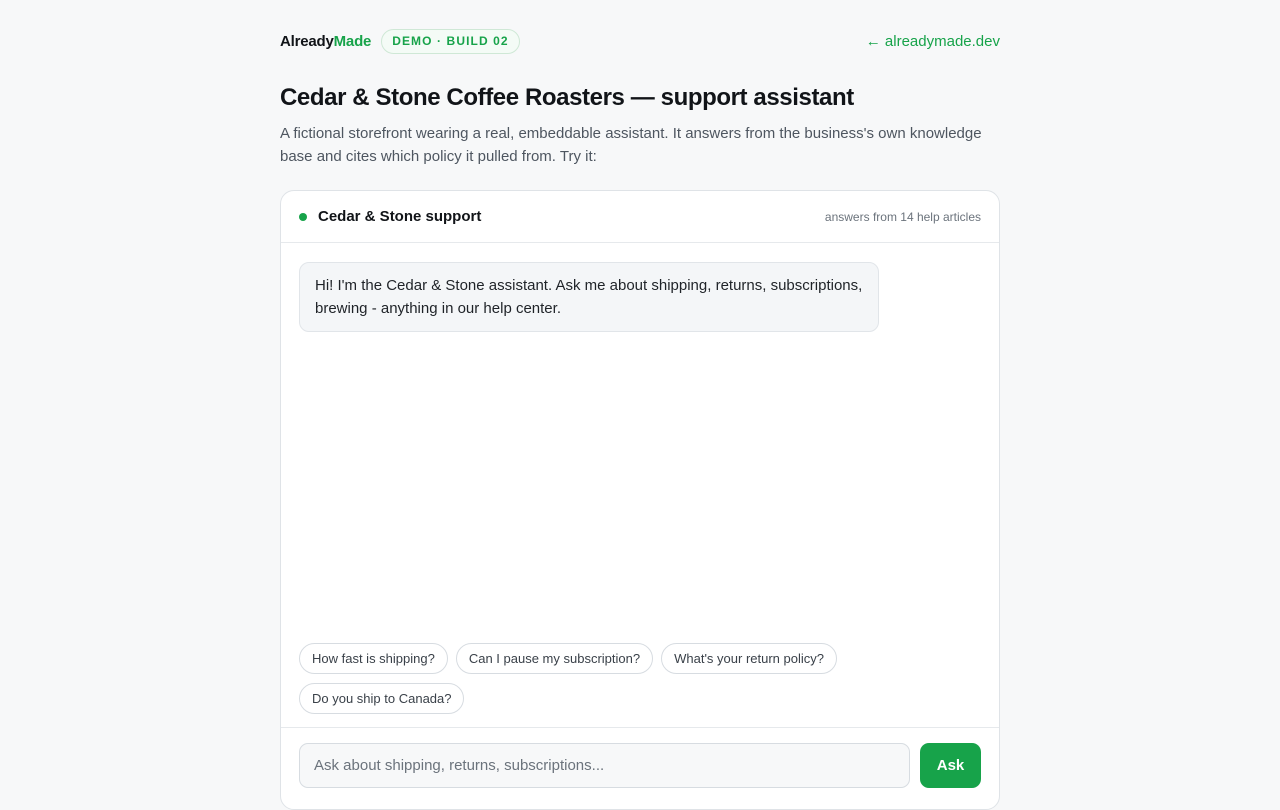  Describe the element at coordinates (373, 658) in the screenshot. I see `suggestion-chip-shipping-speed: How fast is shipping?` at that location.